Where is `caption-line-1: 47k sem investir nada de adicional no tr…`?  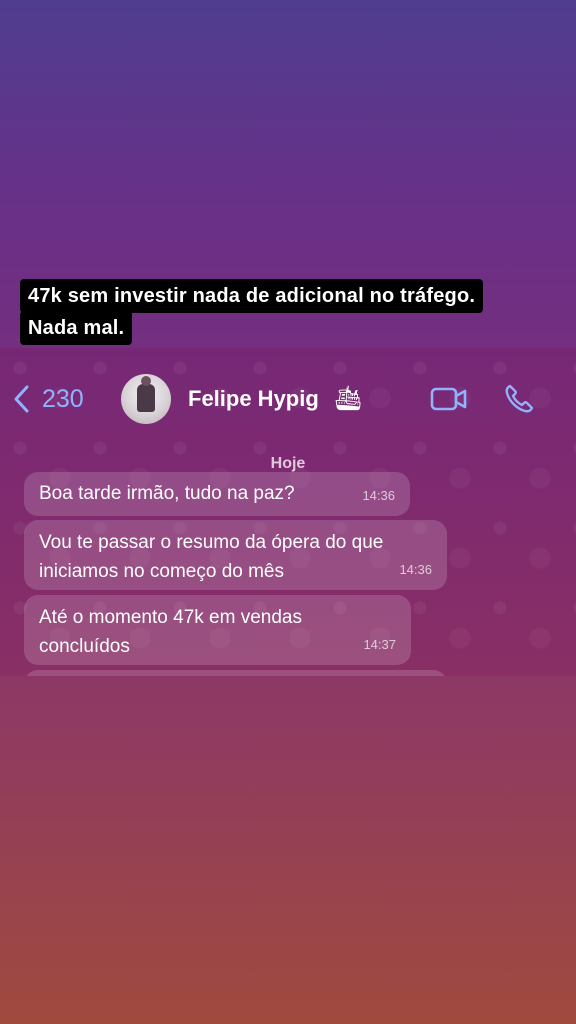 caption-line-1: 47k sem investir nada de adicional no tr… is located at coordinates (252, 296).